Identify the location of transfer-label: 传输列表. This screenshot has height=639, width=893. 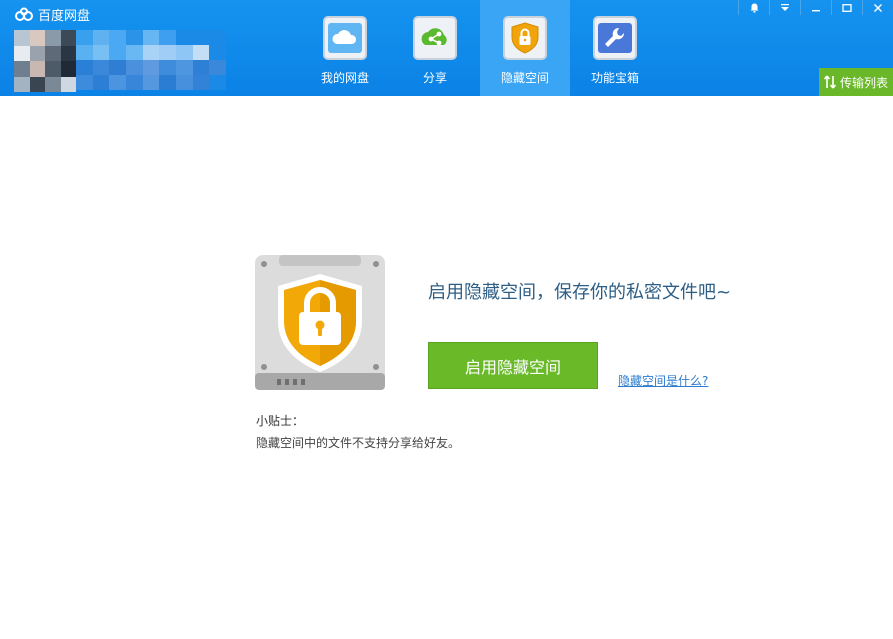
(864, 82).